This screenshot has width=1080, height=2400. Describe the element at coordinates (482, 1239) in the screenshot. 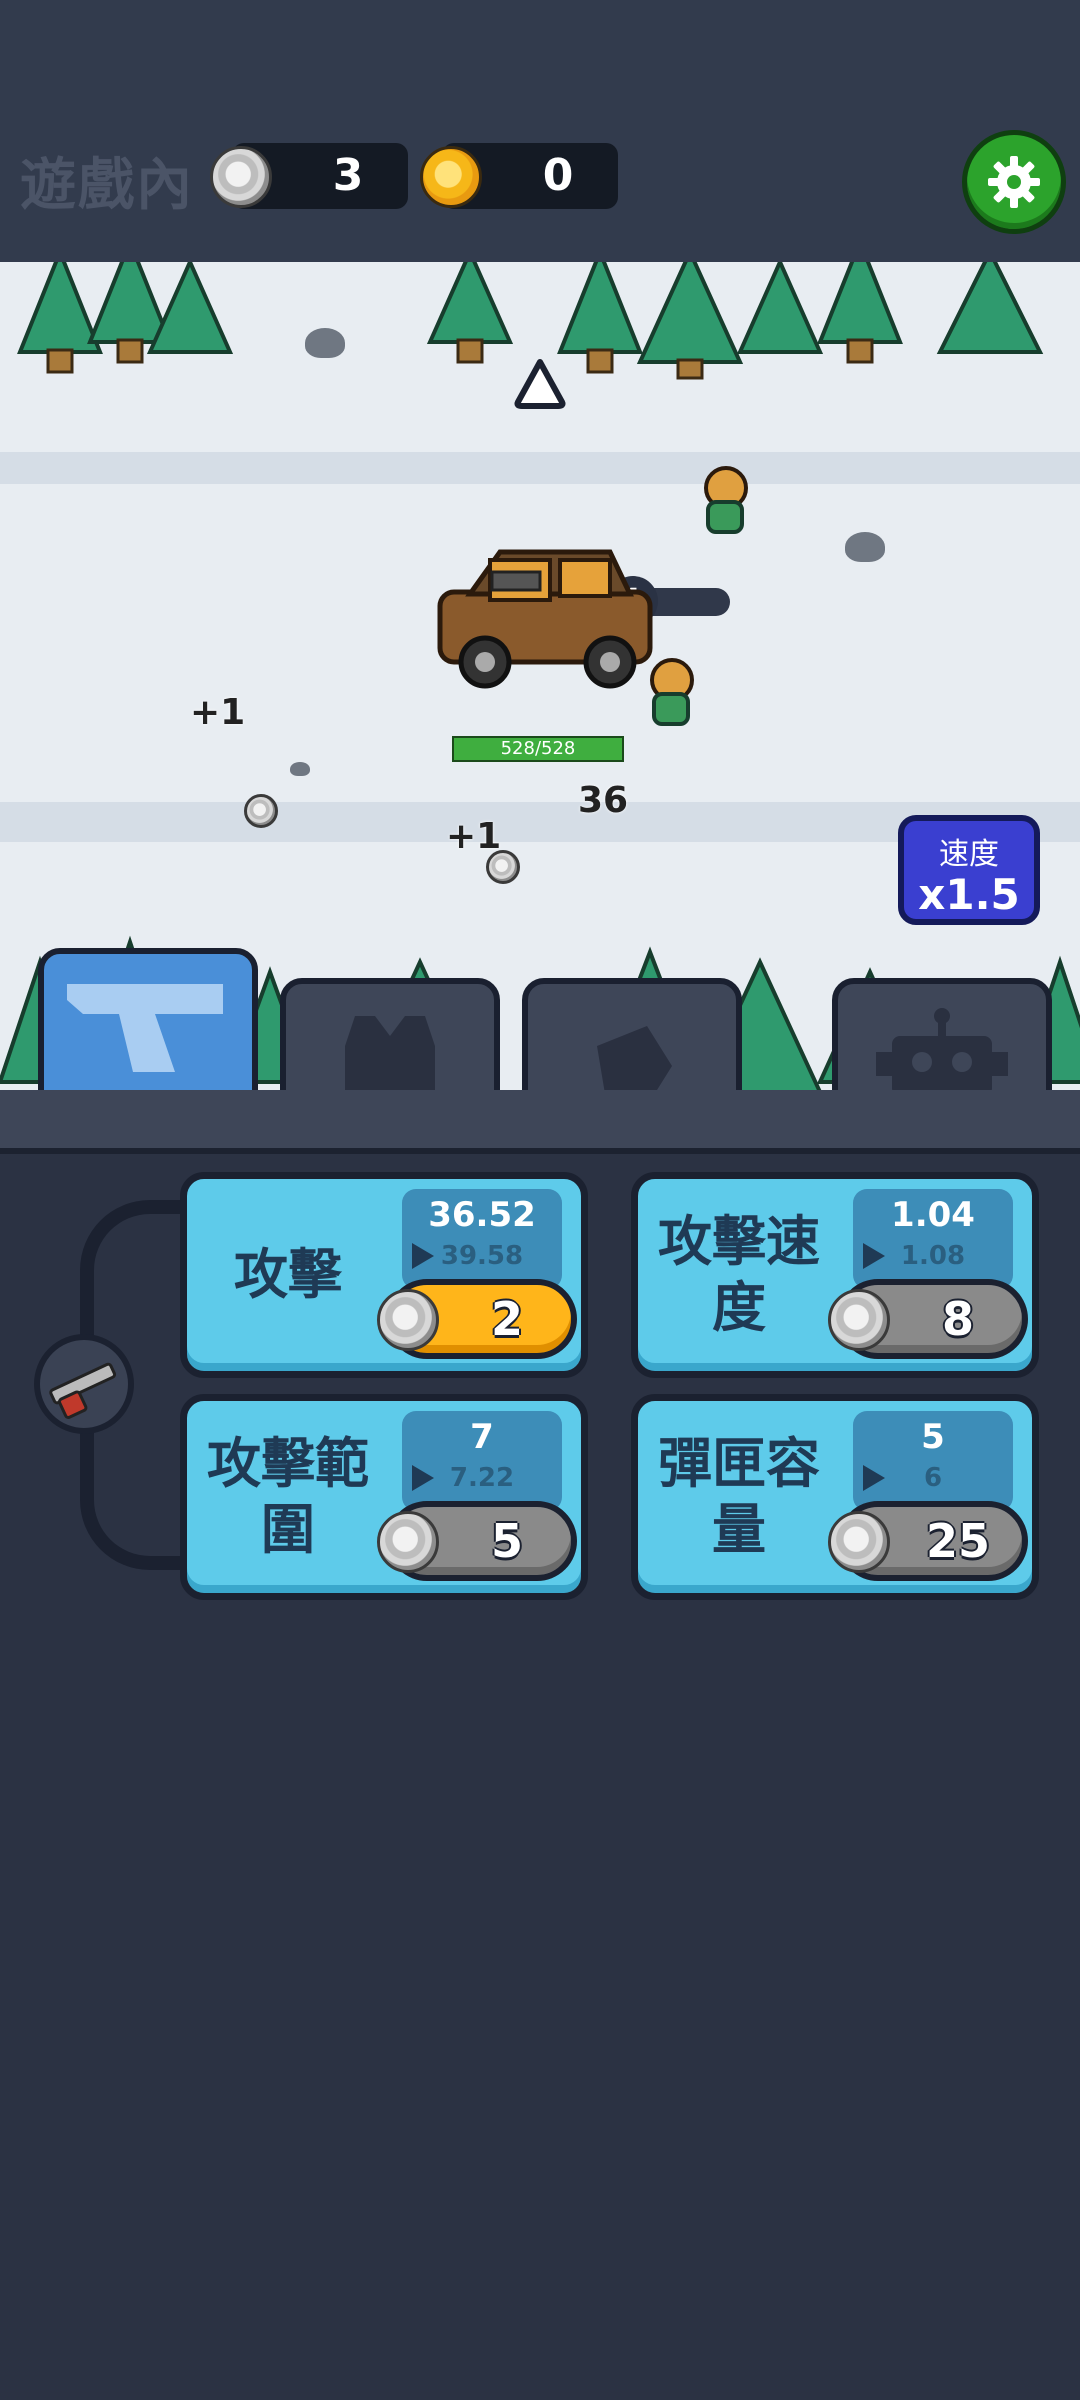

I see `upgrade-stat: 36.52 39.58` at that location.